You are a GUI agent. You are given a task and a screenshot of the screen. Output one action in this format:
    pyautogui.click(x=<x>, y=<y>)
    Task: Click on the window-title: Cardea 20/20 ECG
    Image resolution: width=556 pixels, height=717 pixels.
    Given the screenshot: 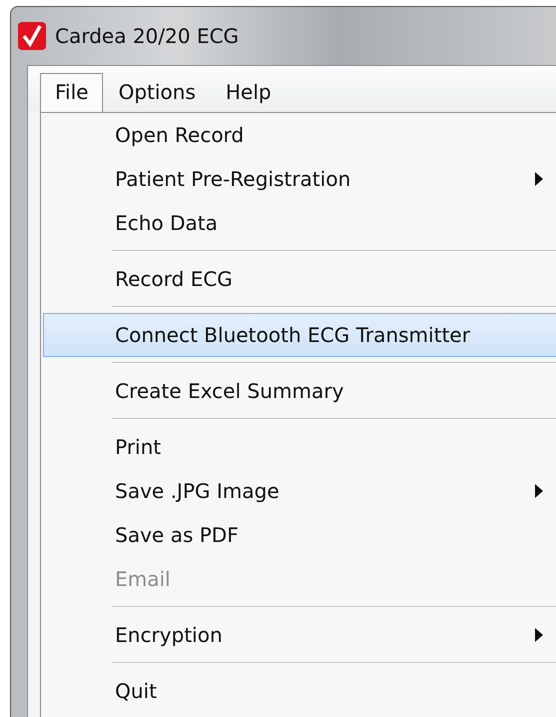 What is the action you would take?
    pyautogui.click(x=147, y=36)
    